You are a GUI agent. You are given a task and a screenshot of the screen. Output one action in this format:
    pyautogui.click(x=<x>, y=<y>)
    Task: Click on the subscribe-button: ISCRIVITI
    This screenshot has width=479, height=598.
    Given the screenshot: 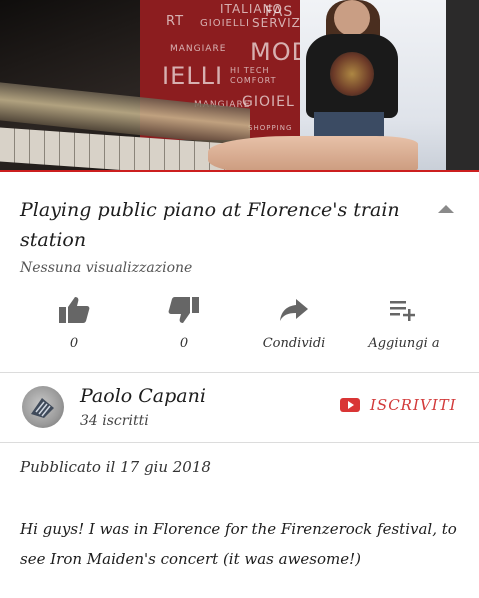 What is the action you would take?
    pyautogui.click(x=398, y=405)
    